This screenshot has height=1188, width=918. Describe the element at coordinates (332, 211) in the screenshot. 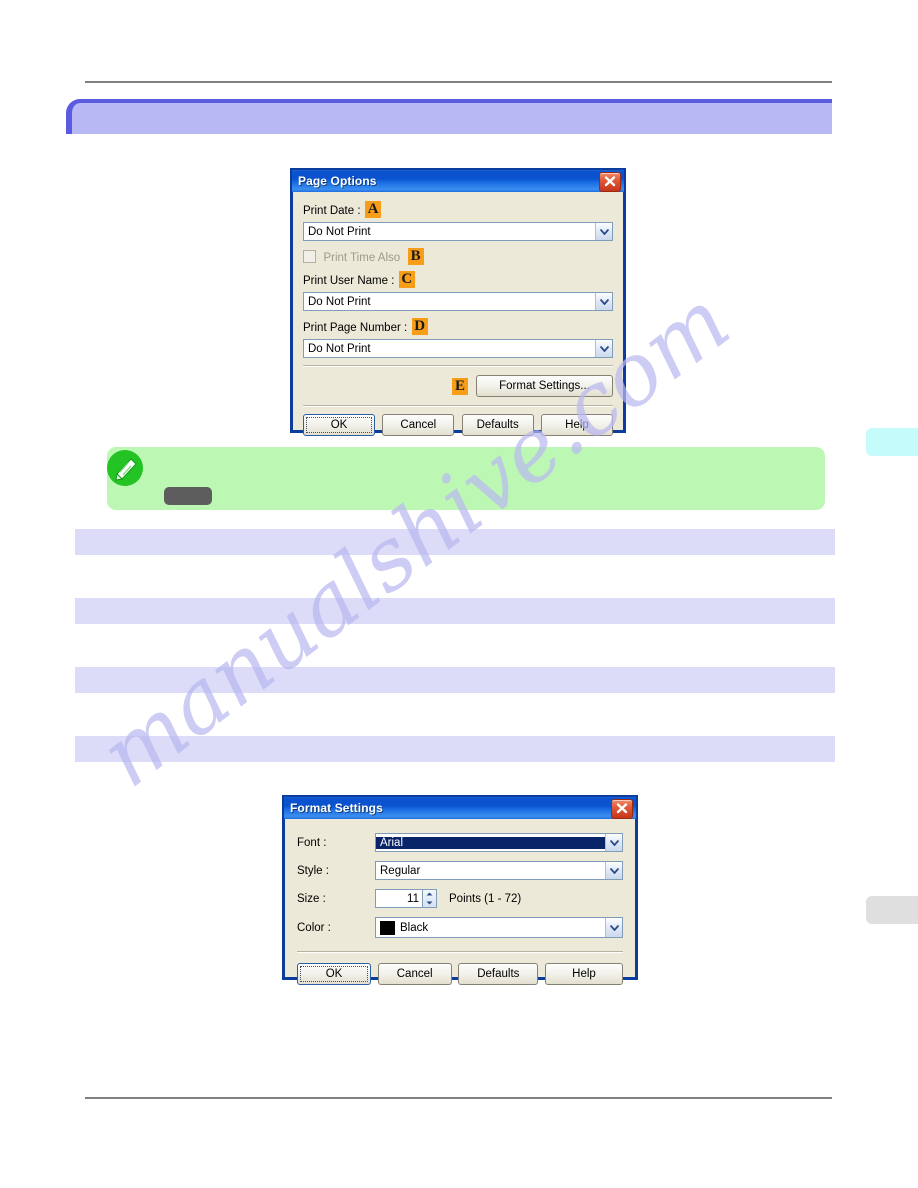

I see `print-date-label: Print Date :` at that location.